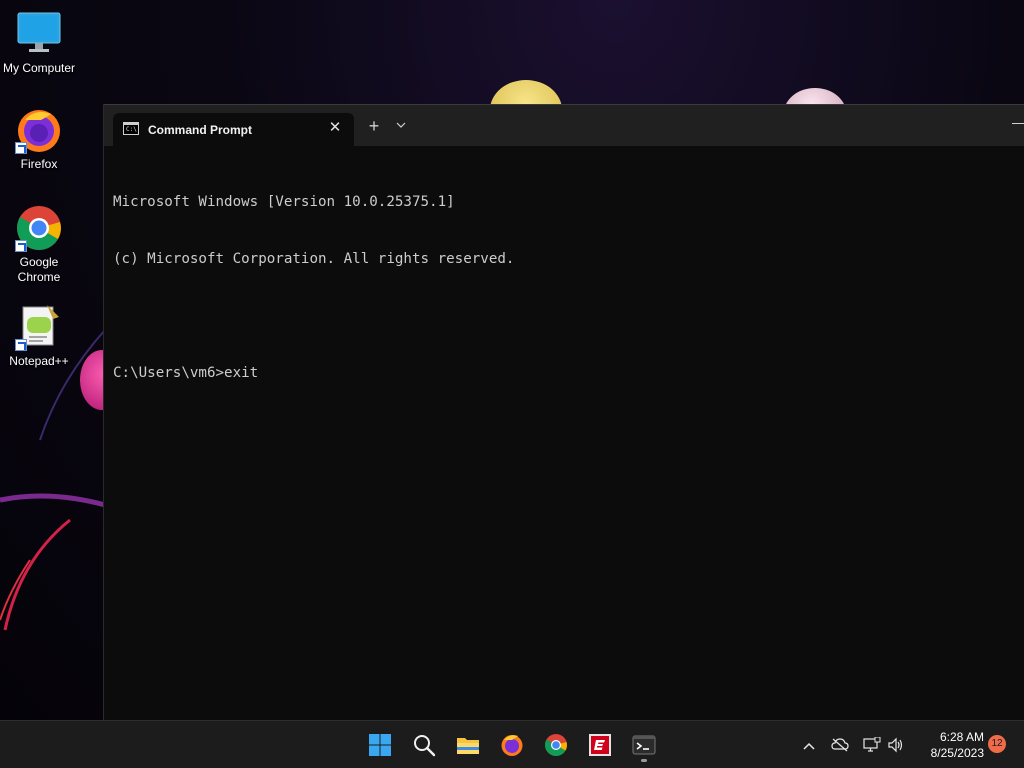 The width and height of the screenshot is (1024, 768). Describe the element at coordinates (39, 361) in the screenshot. I see `desktop-icon-label: Notepad++` at that location.